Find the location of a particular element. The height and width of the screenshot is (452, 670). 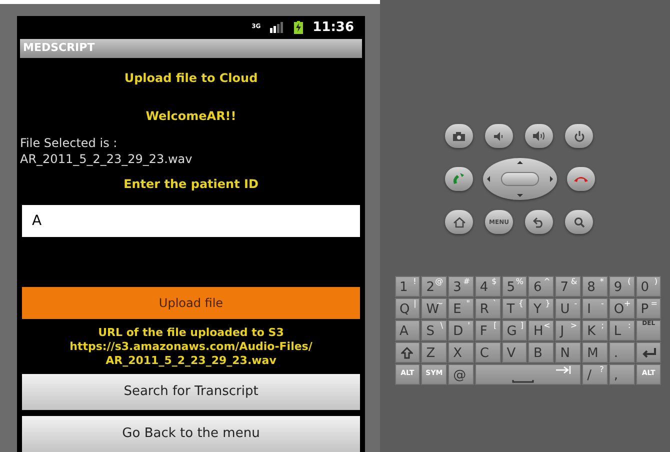

keyboard-key: Z is located at coordinates (434, 352).